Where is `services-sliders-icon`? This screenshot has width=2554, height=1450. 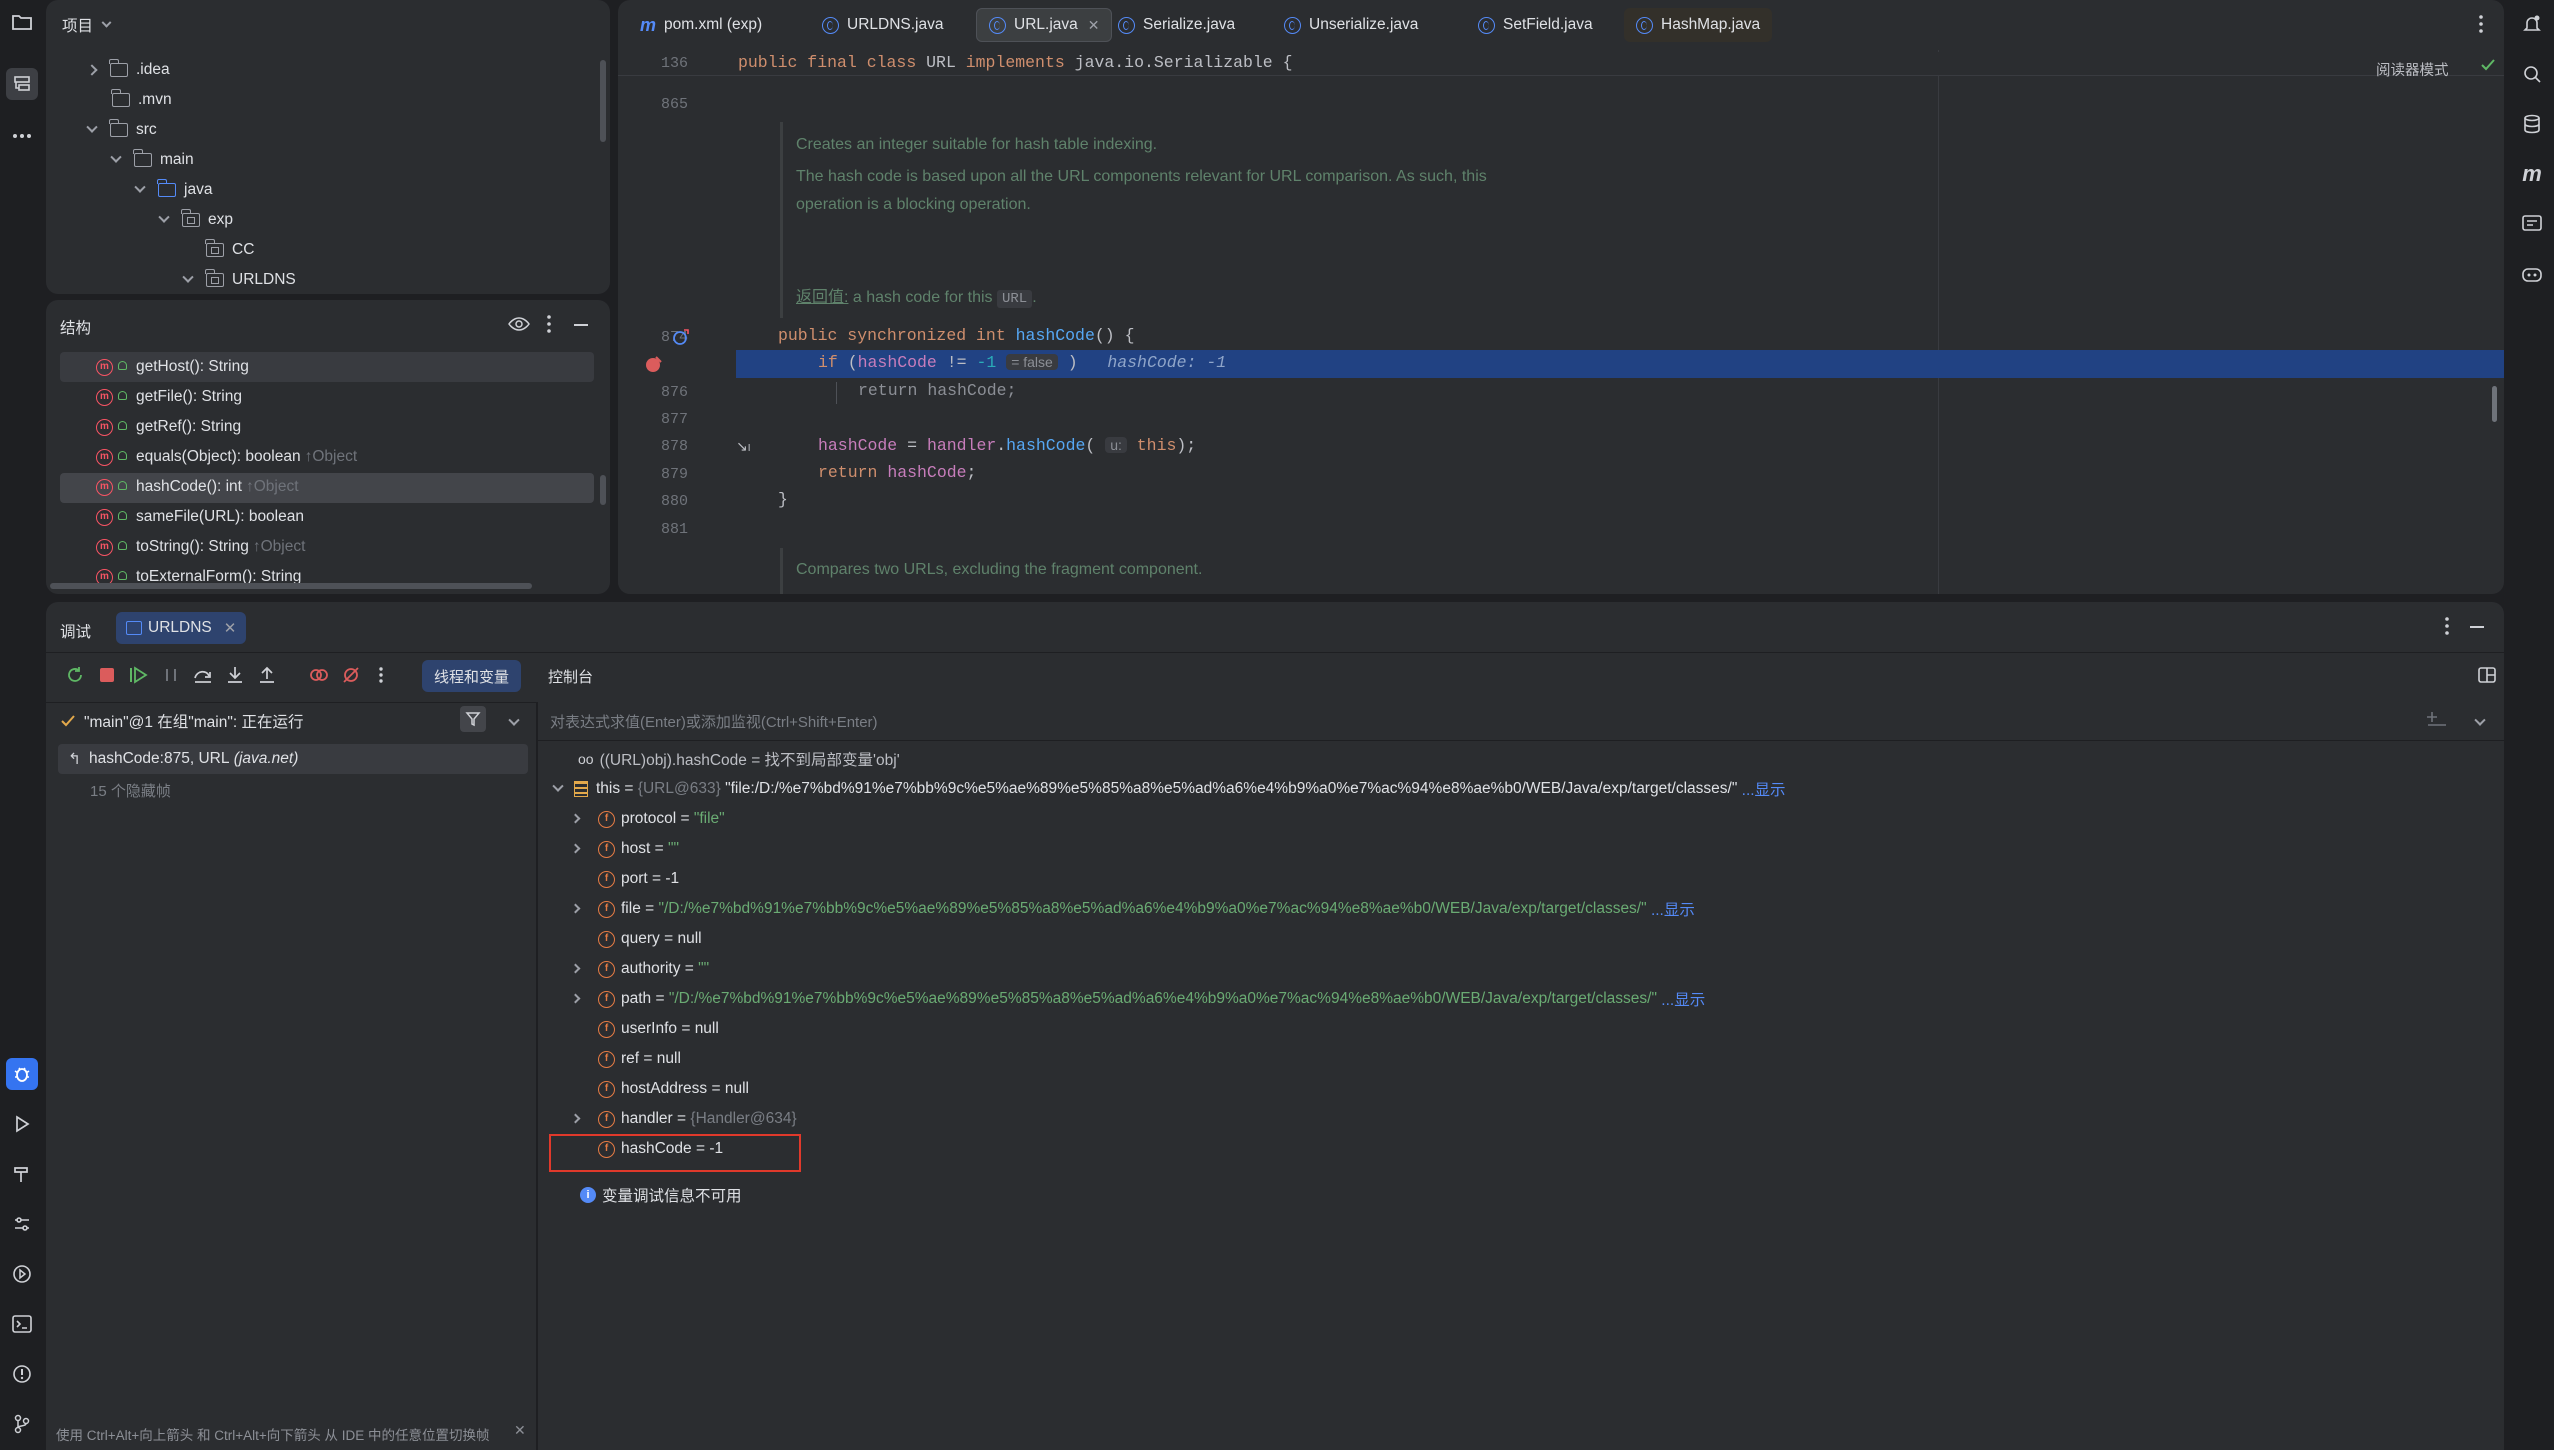
services-sliders-icon is located at coordinates (22, 1224).